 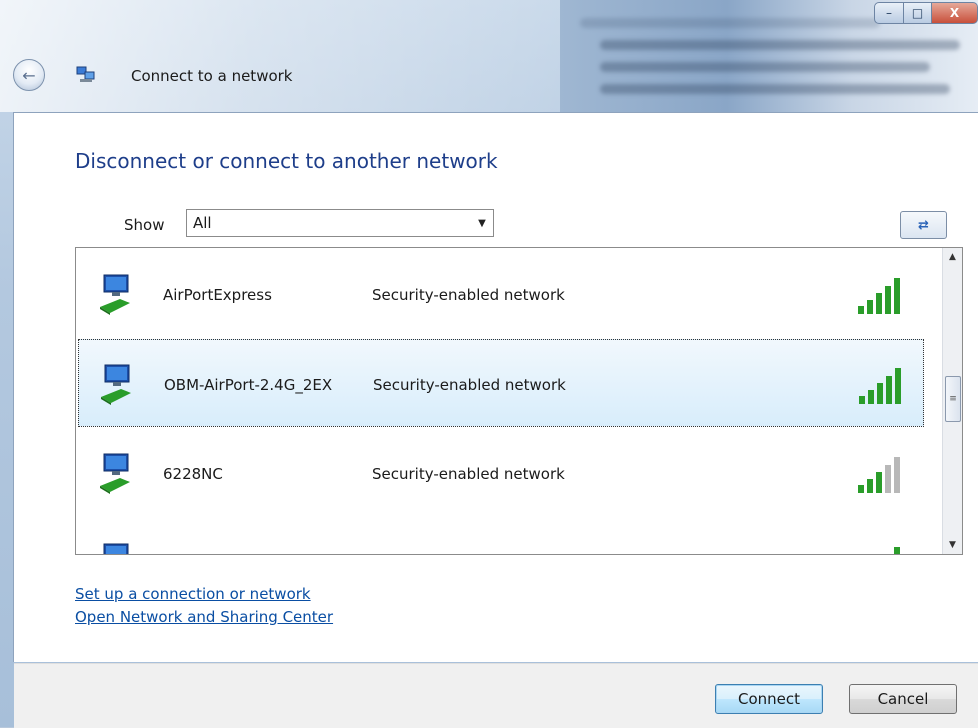 I want to click on show-label: Show, so click(x=144, y=225).